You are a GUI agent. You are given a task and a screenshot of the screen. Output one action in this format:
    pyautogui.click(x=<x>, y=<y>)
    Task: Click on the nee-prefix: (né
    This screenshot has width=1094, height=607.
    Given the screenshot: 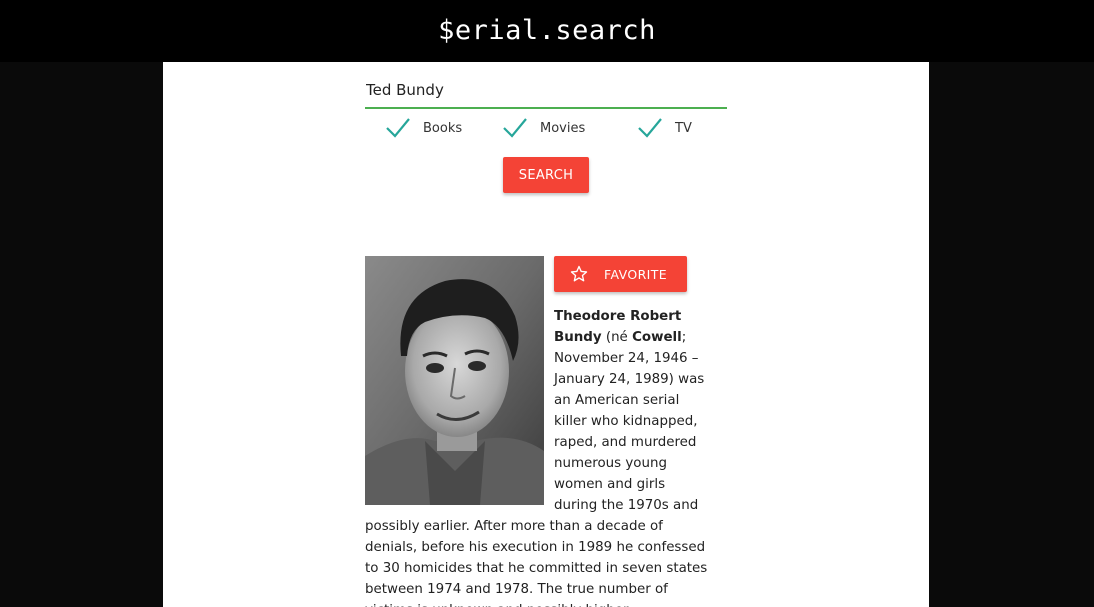 What is the action you would take?
    pyautogui.click(x=617, y=337)
    